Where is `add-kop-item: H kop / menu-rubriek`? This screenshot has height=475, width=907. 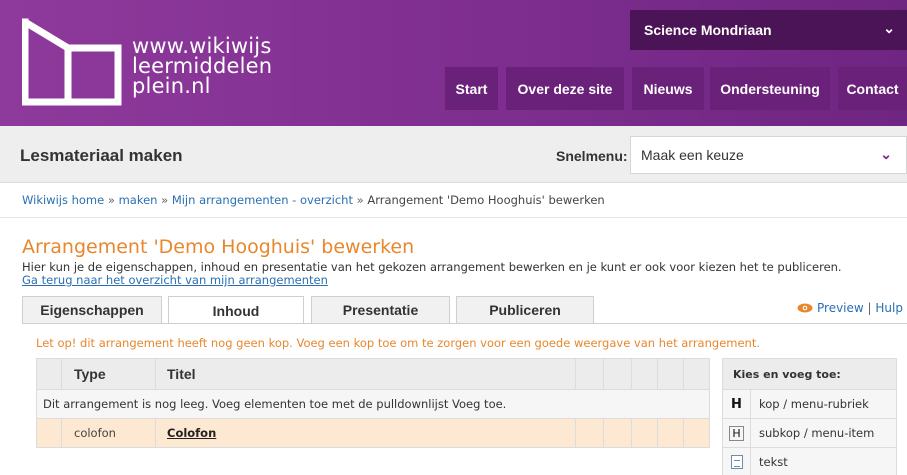
add-kop-item: H kop / menu-rubriek is located at coordinates (809, 404).